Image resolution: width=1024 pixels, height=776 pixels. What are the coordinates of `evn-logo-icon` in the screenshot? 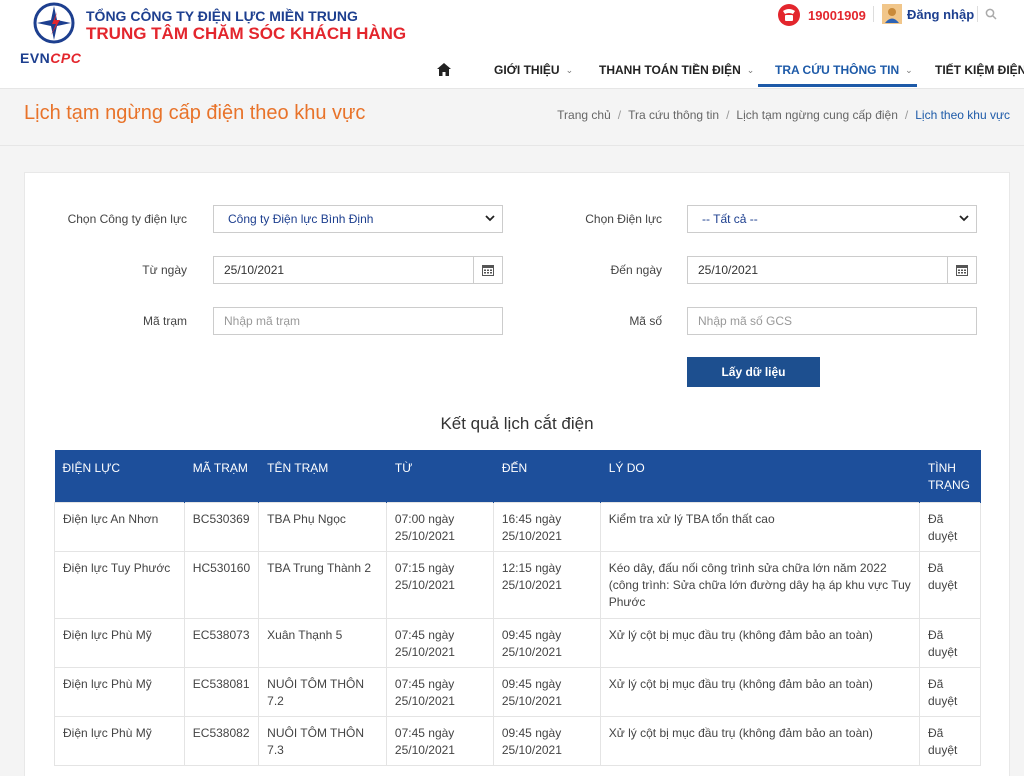 It's located at (54, 23).